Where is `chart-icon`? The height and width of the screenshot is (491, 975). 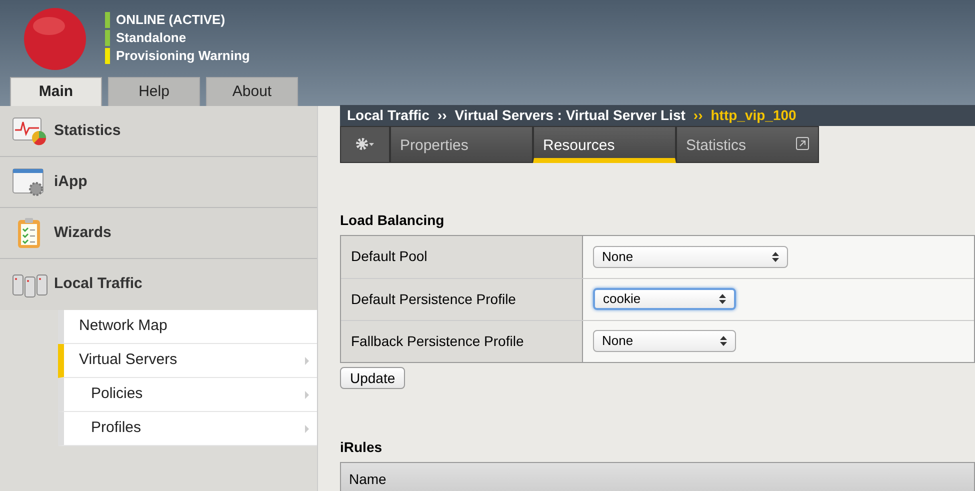
chart-icon is located at coordinates (30, 131).